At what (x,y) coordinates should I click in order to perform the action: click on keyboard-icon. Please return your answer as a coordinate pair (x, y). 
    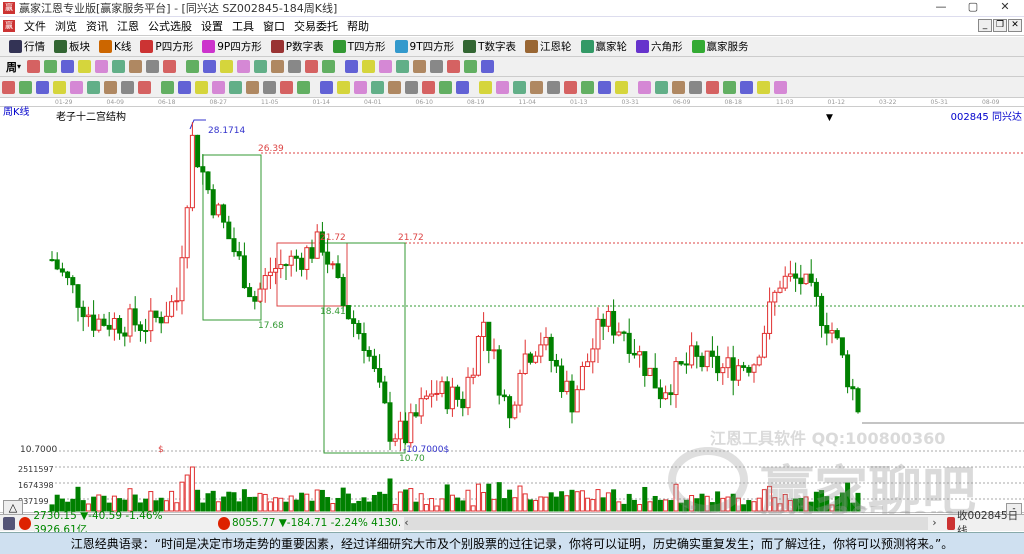
    Looking at the image, I should click on (9, 523).